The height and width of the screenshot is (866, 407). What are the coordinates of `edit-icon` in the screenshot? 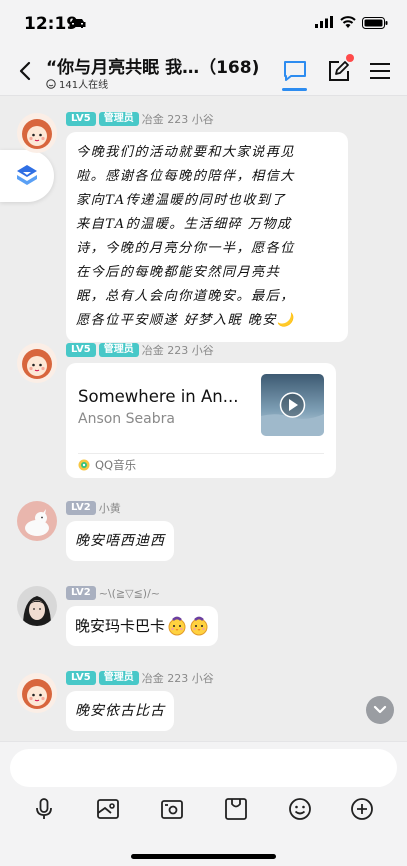 It's located at (339, 71).